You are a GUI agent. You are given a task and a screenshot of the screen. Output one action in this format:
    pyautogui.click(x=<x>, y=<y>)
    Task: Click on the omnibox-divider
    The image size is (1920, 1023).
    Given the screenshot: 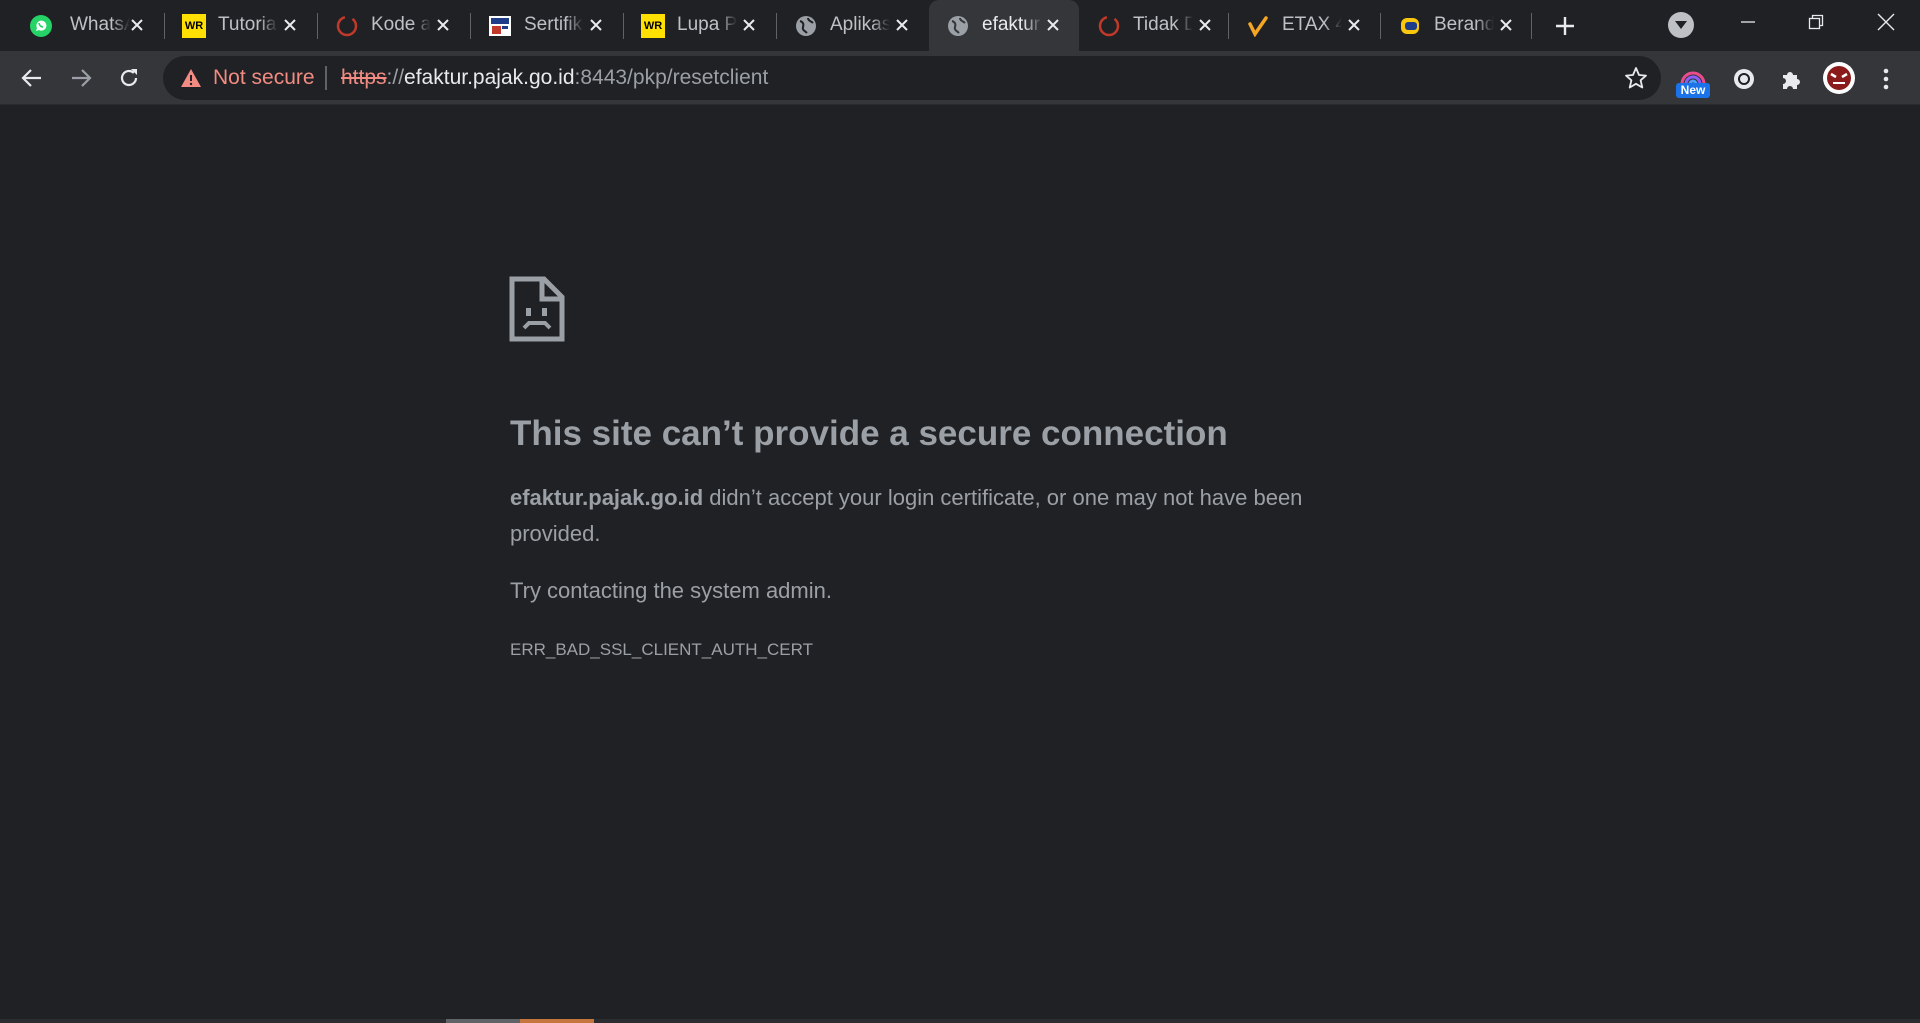 What is the action you would take?
    pyautogui.click(x=326, y=78)
    